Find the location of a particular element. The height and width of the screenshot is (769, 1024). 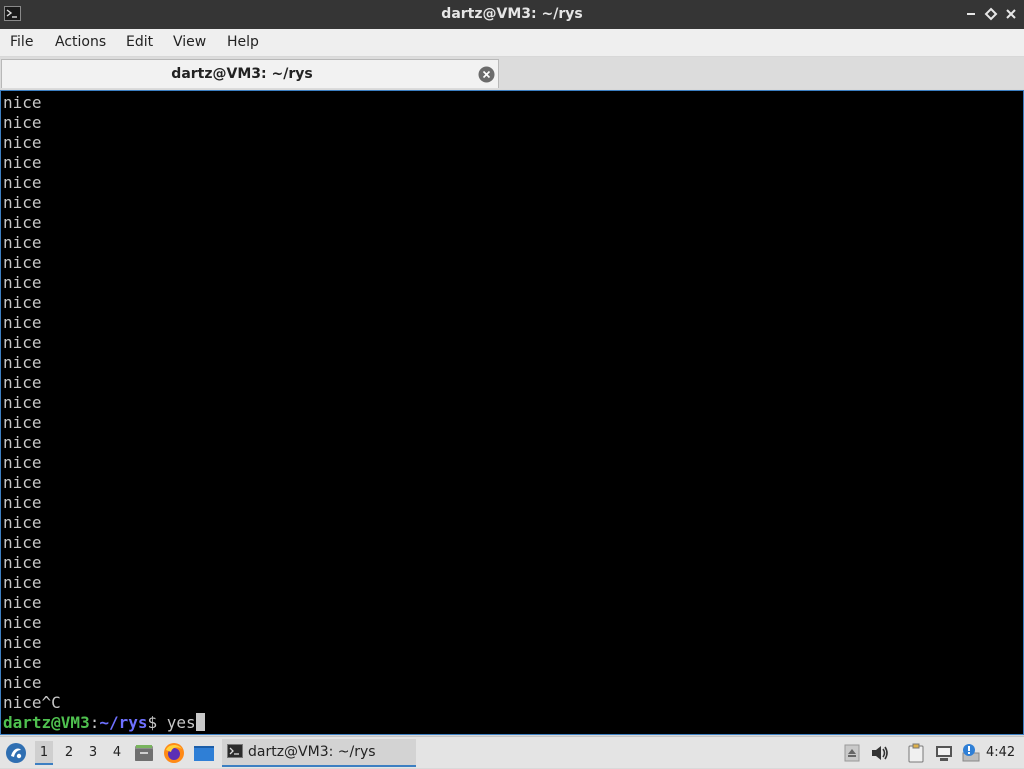

window-titlebar: dartz@VM3: ~/rys is located at coordinates (512, 14).